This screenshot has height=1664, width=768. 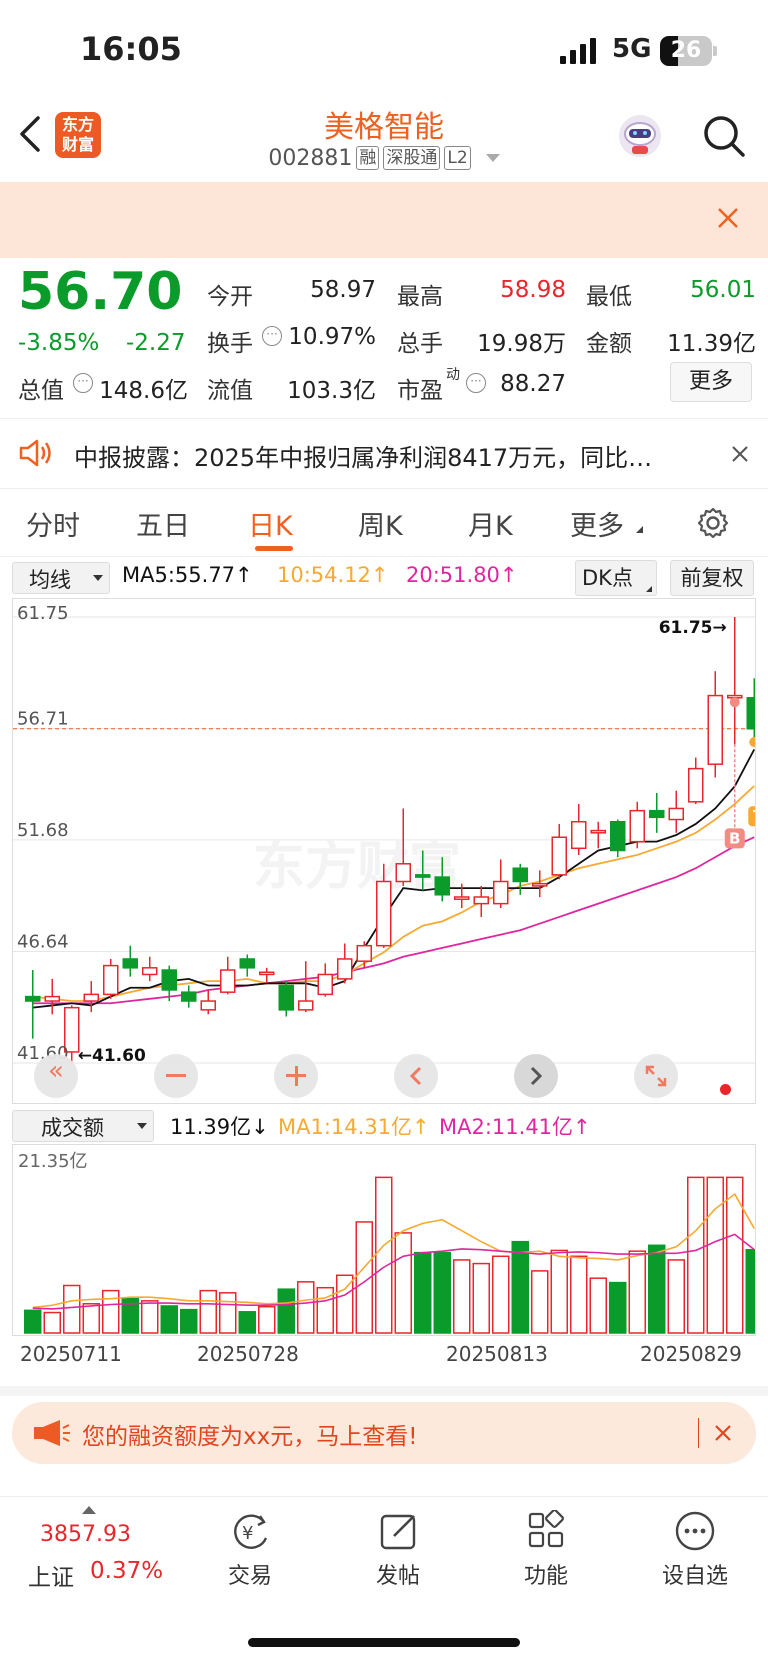 What do you see at coordinates (656, 1076) in the screenshot?
I see `expand-icon` at bounding box center [656, 1076].